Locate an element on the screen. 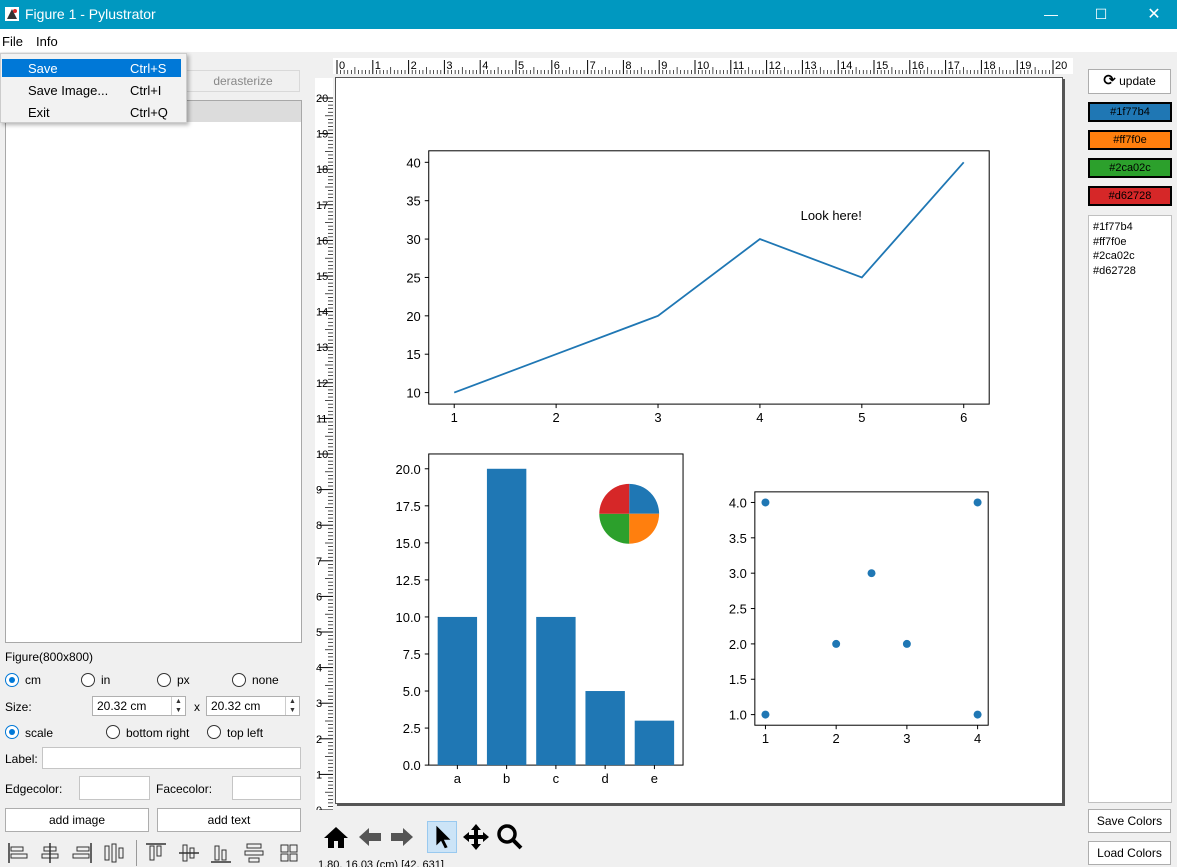 The height and width of the screenshot is (867, 1177). unit-cm-radio is located at coordinates (12, 680).